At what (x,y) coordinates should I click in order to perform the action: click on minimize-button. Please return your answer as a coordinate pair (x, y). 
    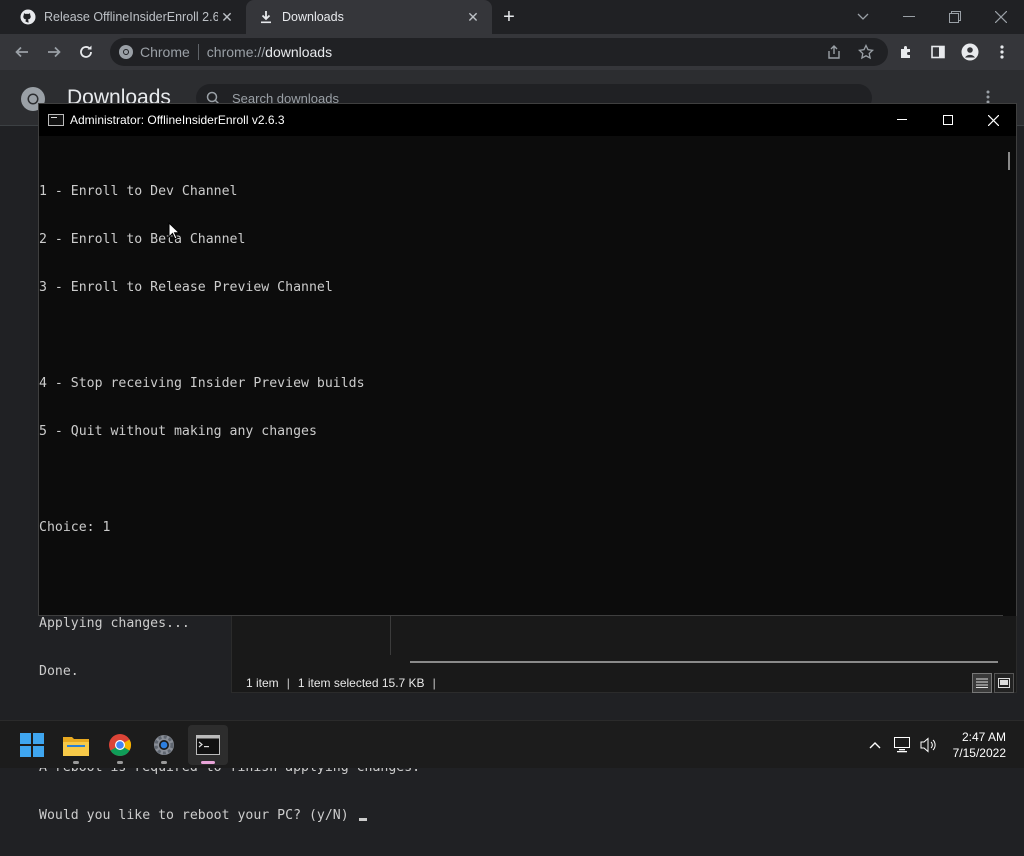
    Looking at the image, I should click on (909, 17).